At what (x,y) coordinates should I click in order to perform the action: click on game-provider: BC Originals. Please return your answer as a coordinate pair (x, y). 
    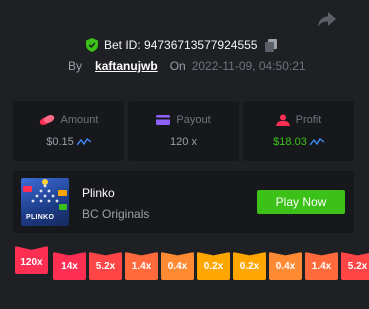
    Looking at the image, I should click on (116, 214).